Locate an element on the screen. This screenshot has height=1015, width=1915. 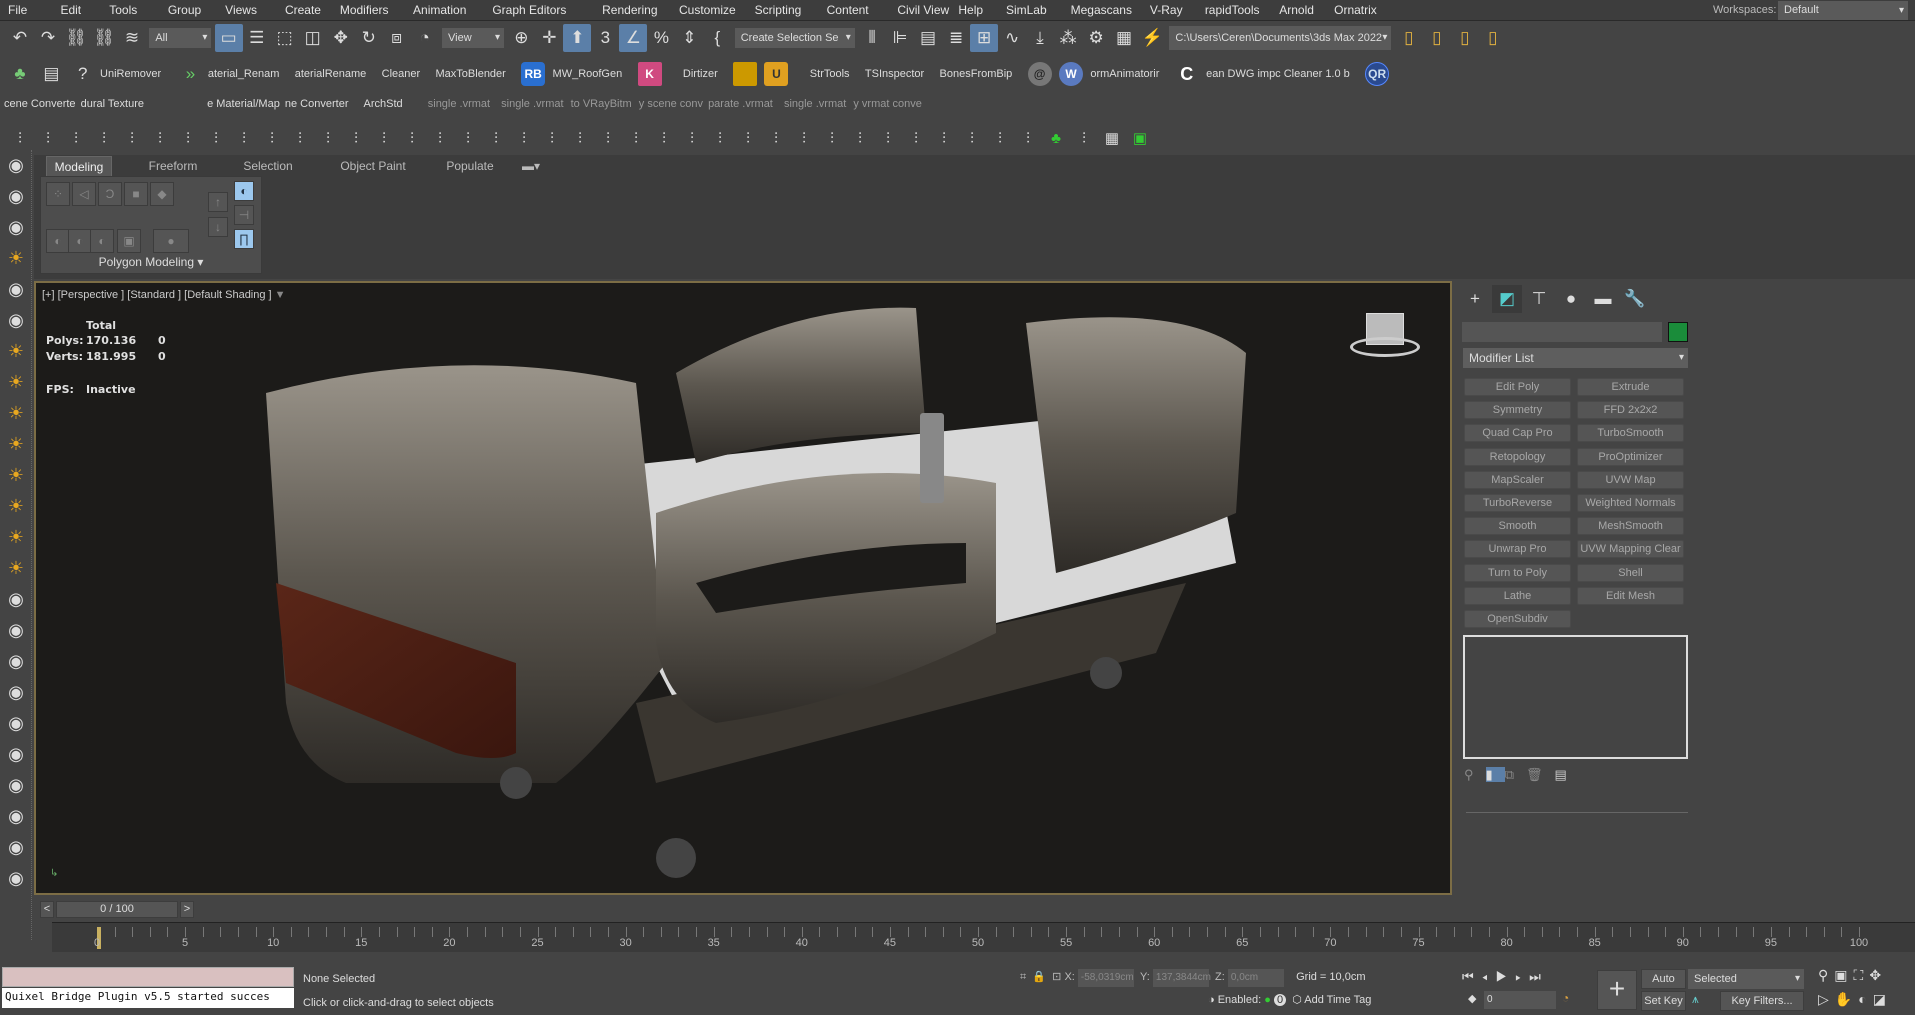
script-separate-vrmat: parate .vrmat is located at coordinates (740, 104).